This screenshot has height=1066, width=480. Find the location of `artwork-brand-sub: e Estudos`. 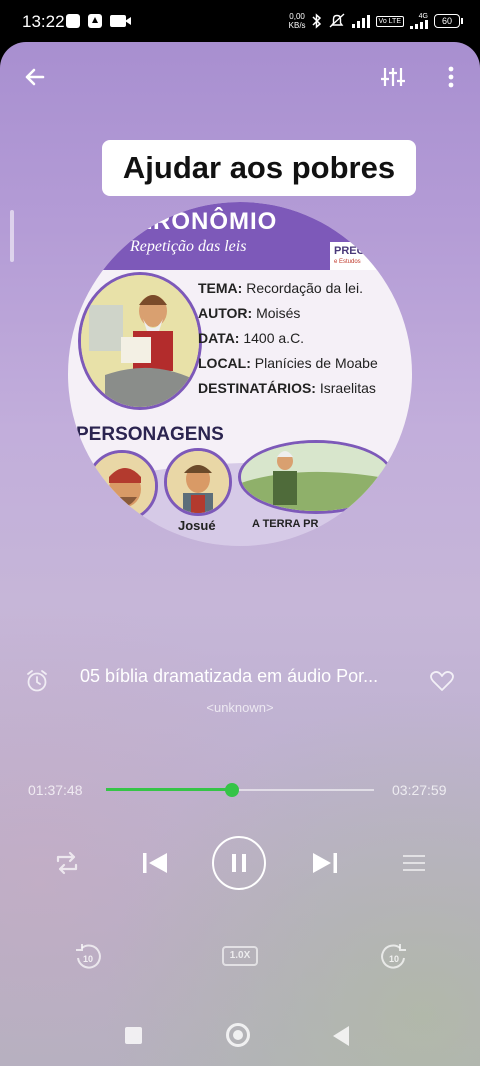

artwork-brand-sub: e Estudos is located at coordinates (347, 262).